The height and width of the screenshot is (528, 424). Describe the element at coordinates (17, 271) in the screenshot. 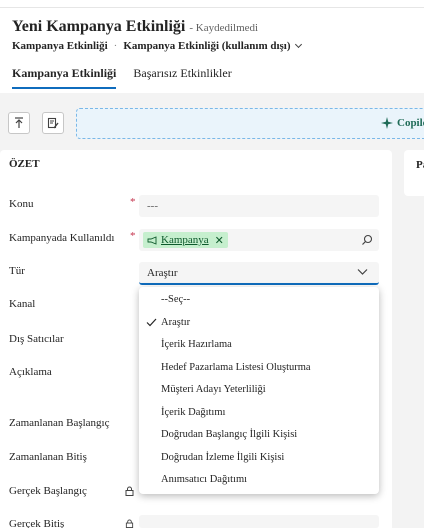

I see `field-label-type: Tür` at that location.